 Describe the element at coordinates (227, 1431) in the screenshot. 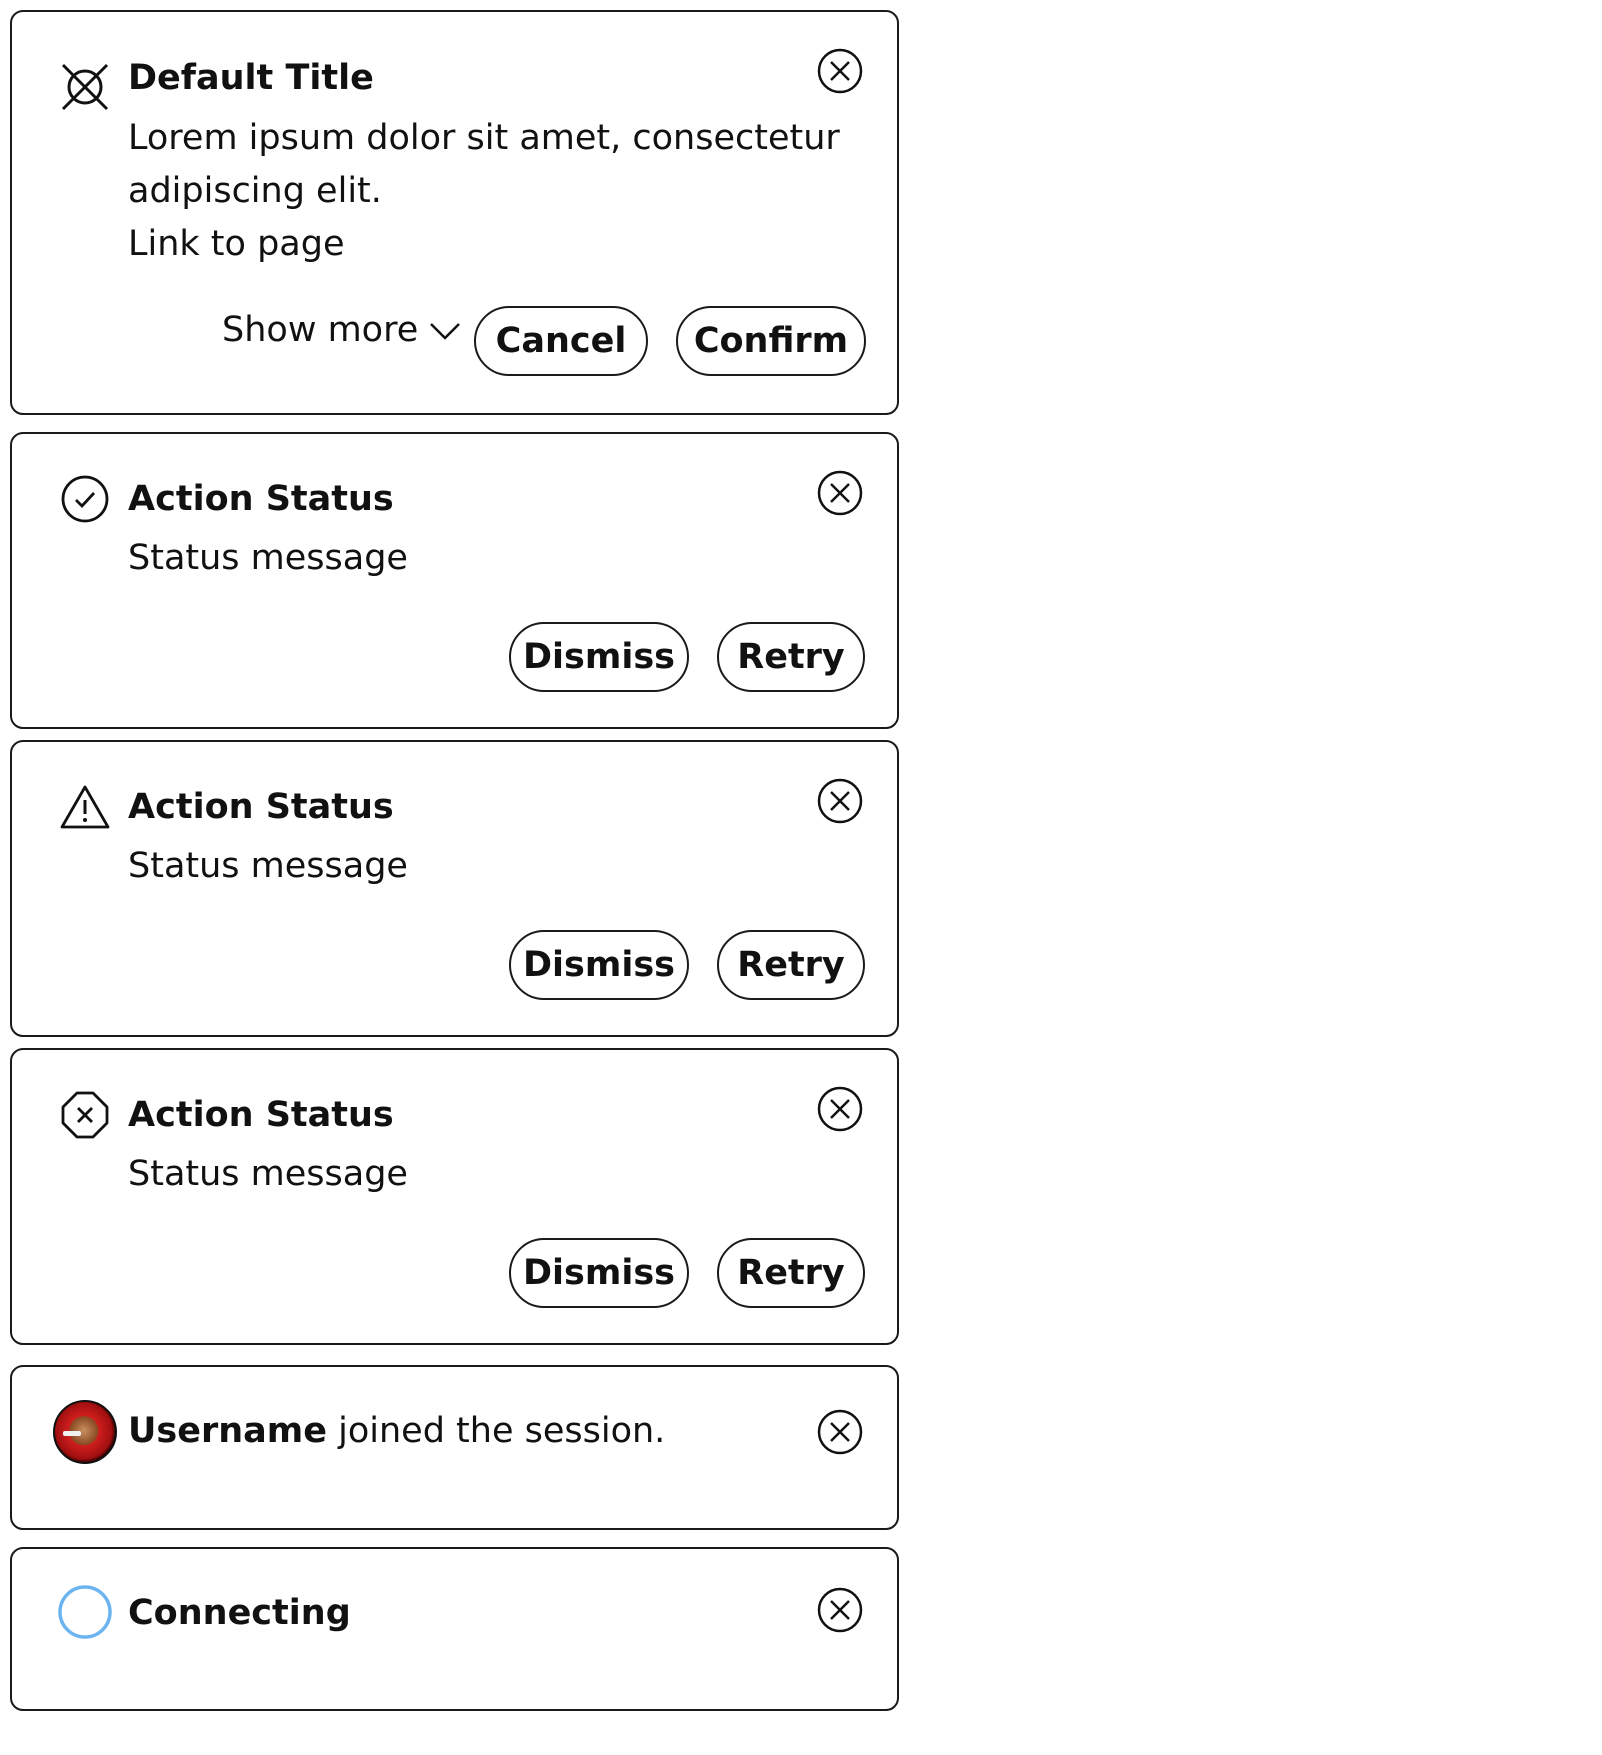

I see `username: Username` at that location.